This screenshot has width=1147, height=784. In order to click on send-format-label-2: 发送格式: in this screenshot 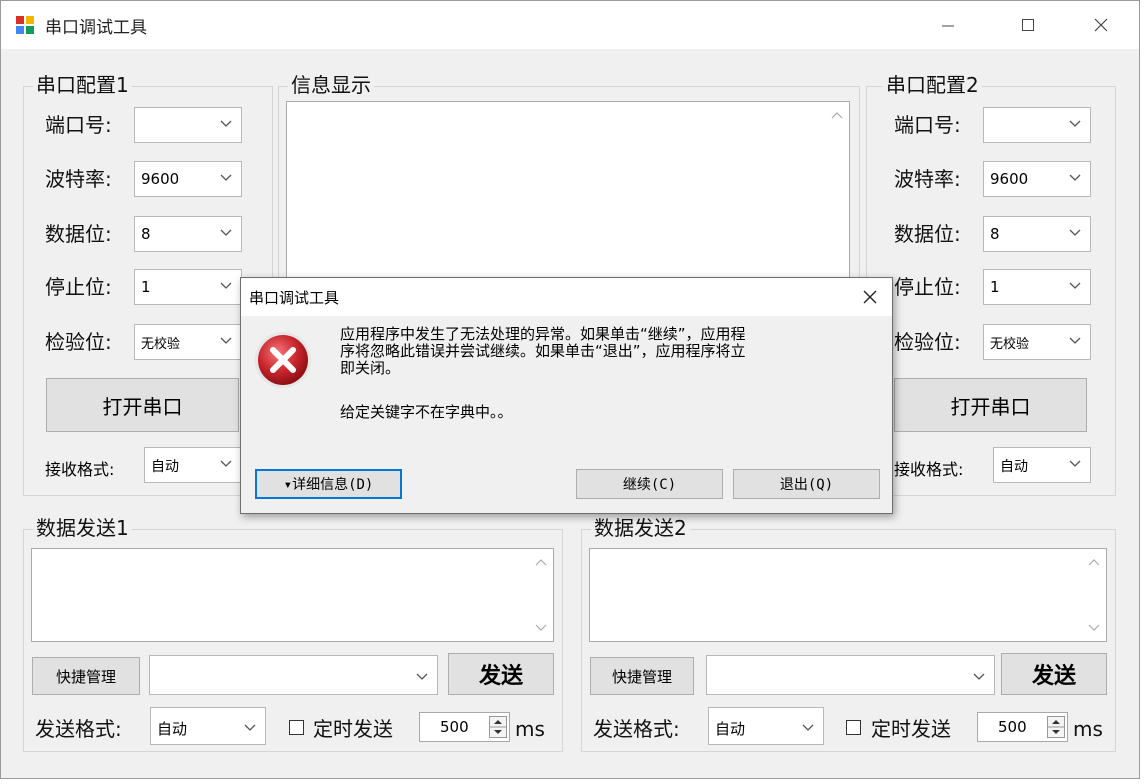, I will do `click(636, 729)`.